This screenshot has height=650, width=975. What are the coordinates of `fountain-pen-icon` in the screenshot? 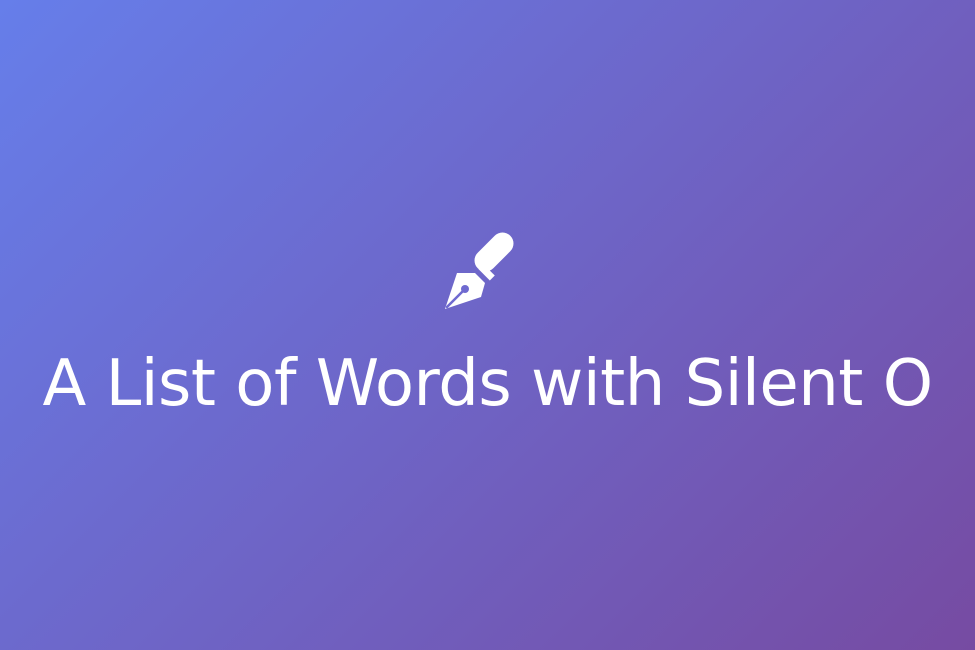 It's located at (488, 268).